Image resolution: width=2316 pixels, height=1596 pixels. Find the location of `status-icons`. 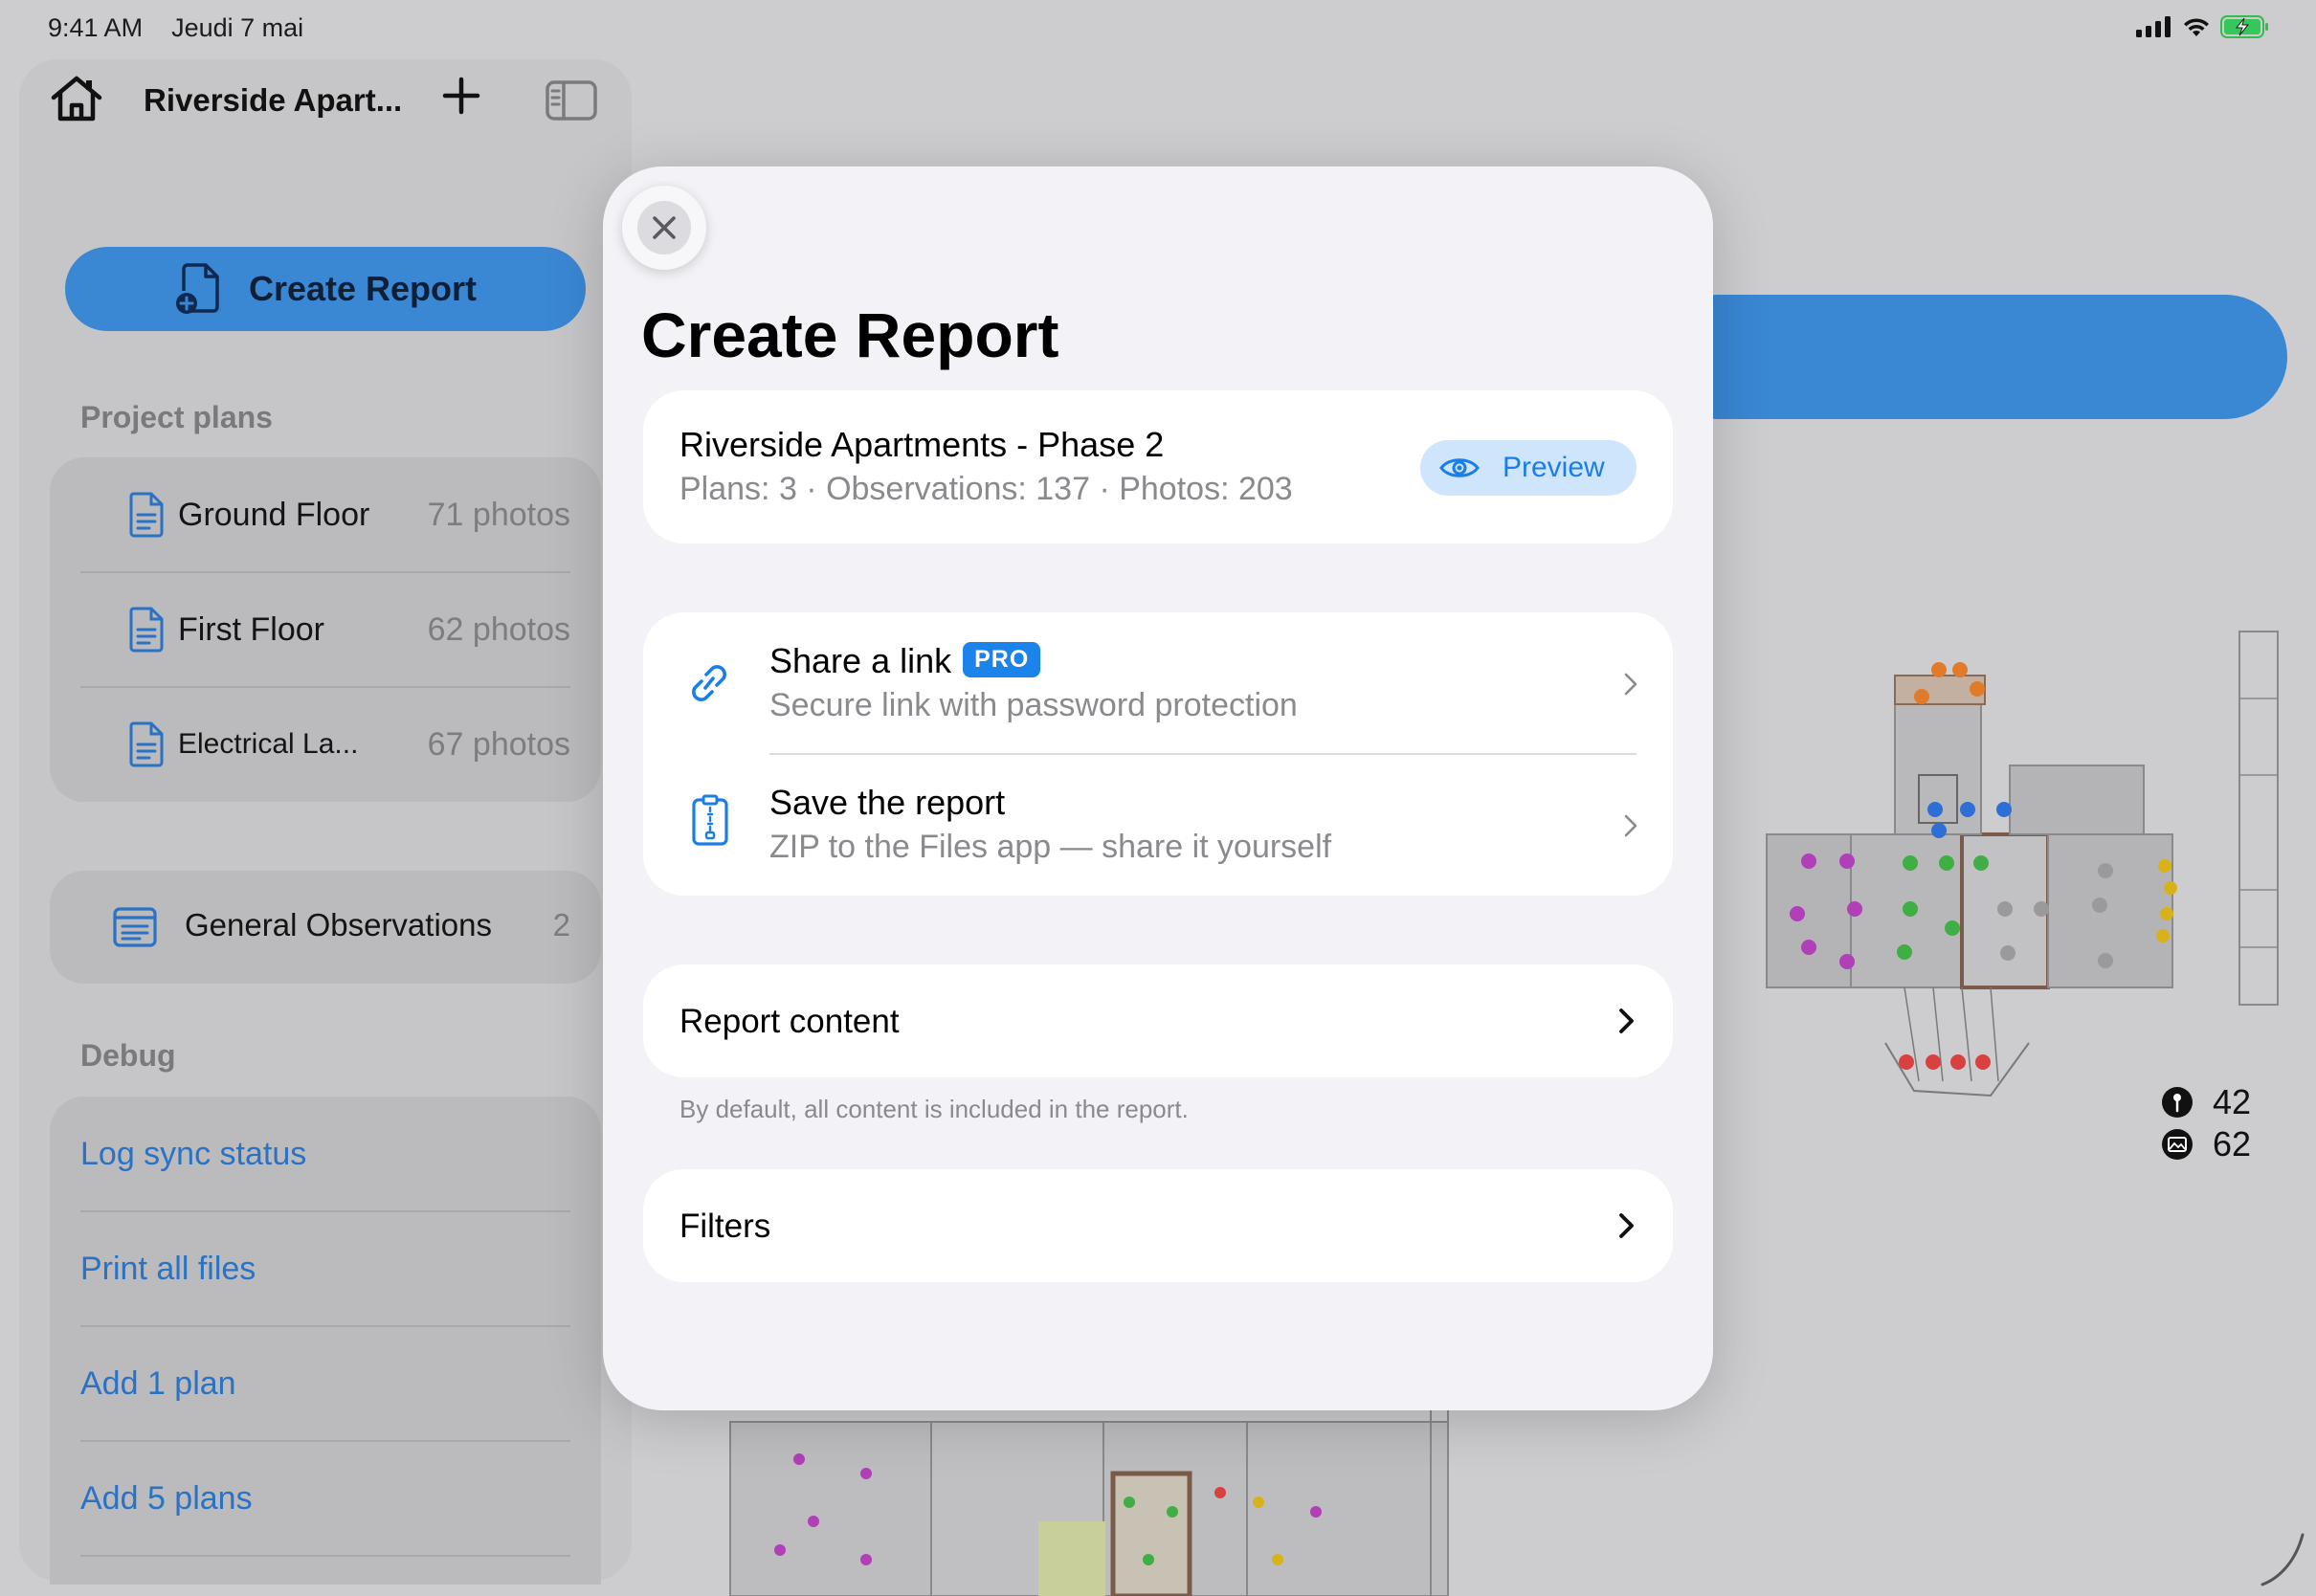

status-icons is located at coordinates (2203, 27).